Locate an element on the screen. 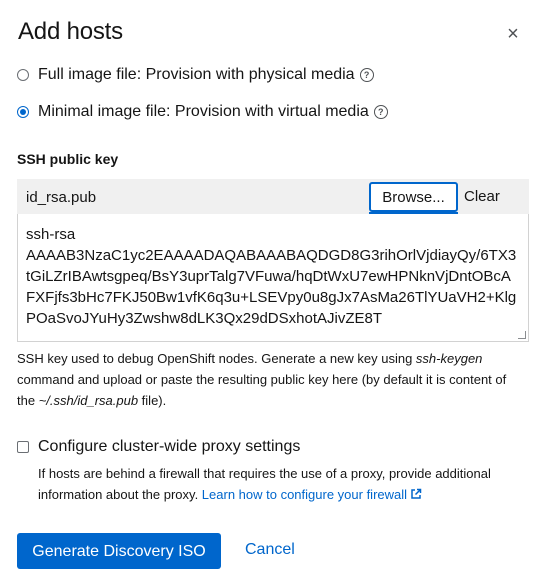  proxy-checkbox is located at coordinates (23, 447).